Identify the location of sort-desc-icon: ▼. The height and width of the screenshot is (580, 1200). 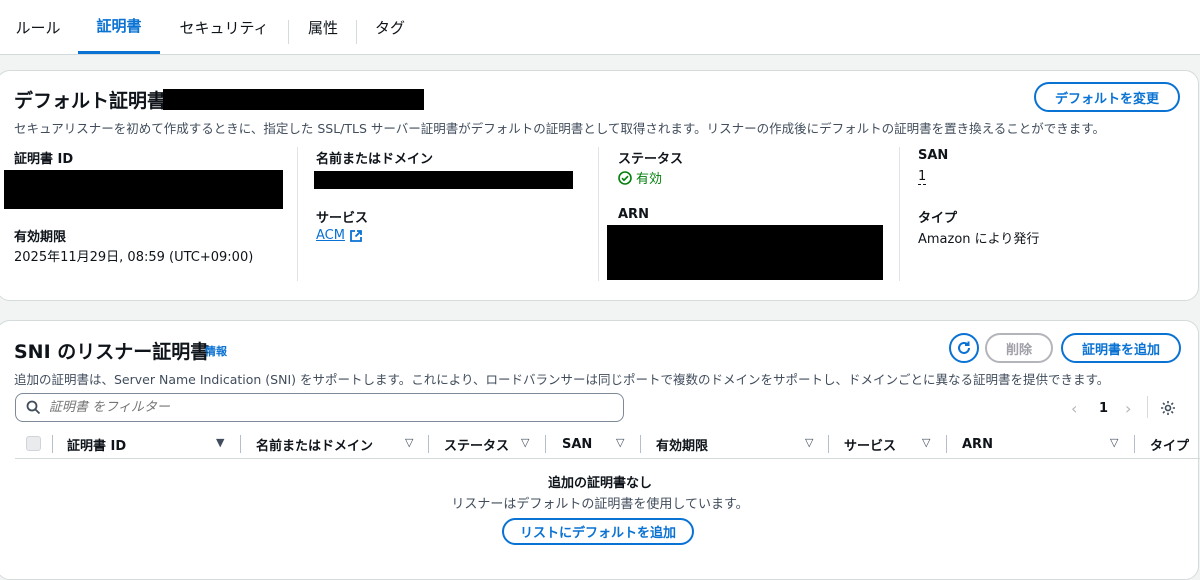
(220, 442).